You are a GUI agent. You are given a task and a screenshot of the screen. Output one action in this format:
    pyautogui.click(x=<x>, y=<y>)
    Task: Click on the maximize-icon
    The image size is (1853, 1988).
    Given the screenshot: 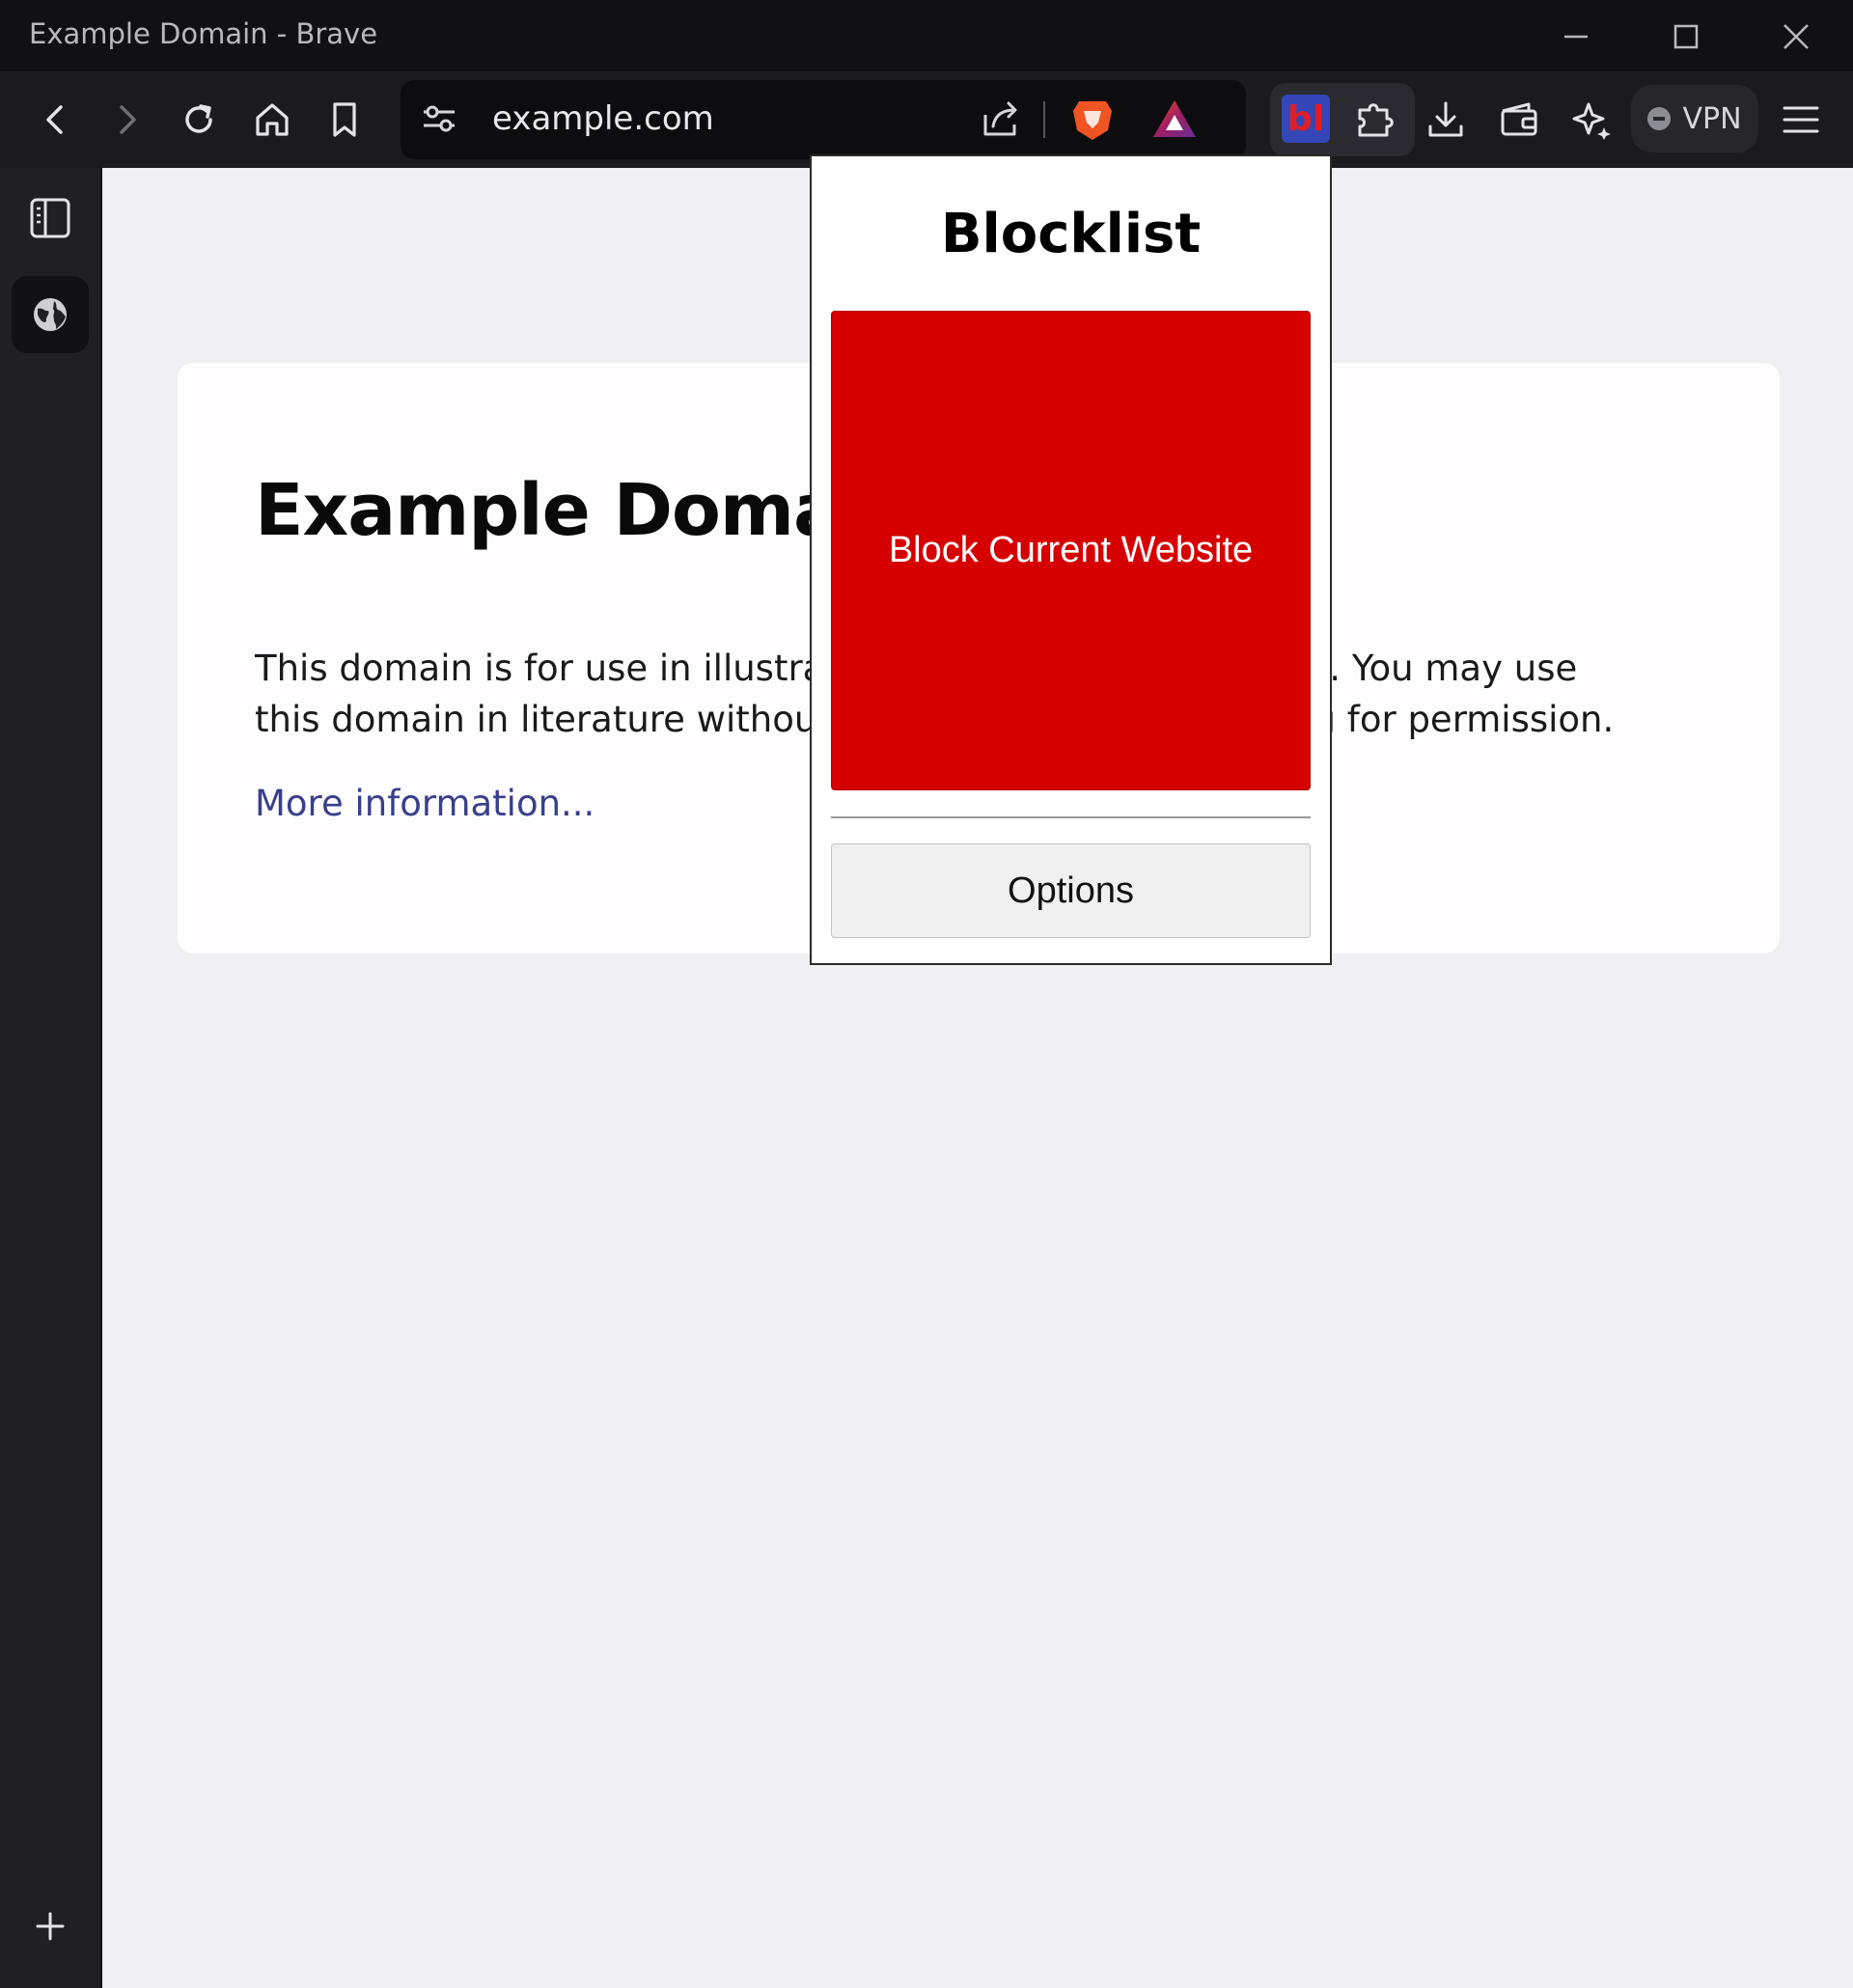 What is the action you would take?
    pyautogui.click(x=1686, y=36)
    